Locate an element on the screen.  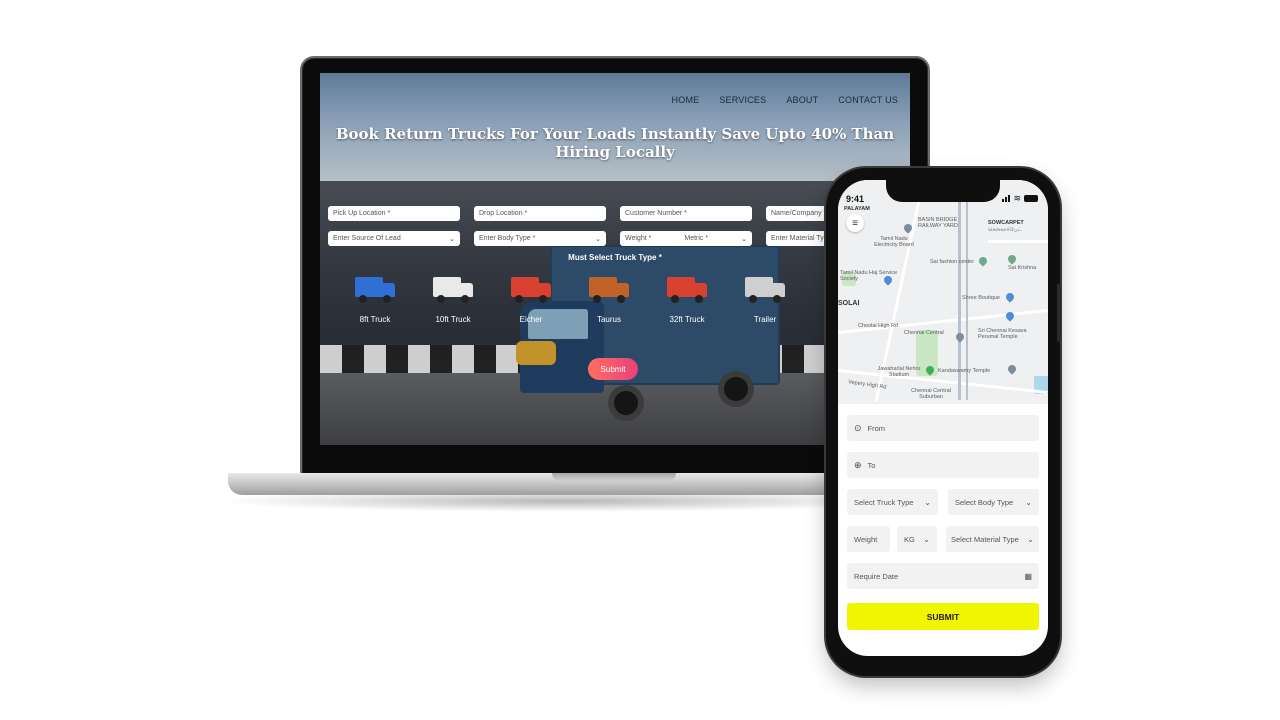
map-label: PALAYAM is located at coordinates (857, 209).